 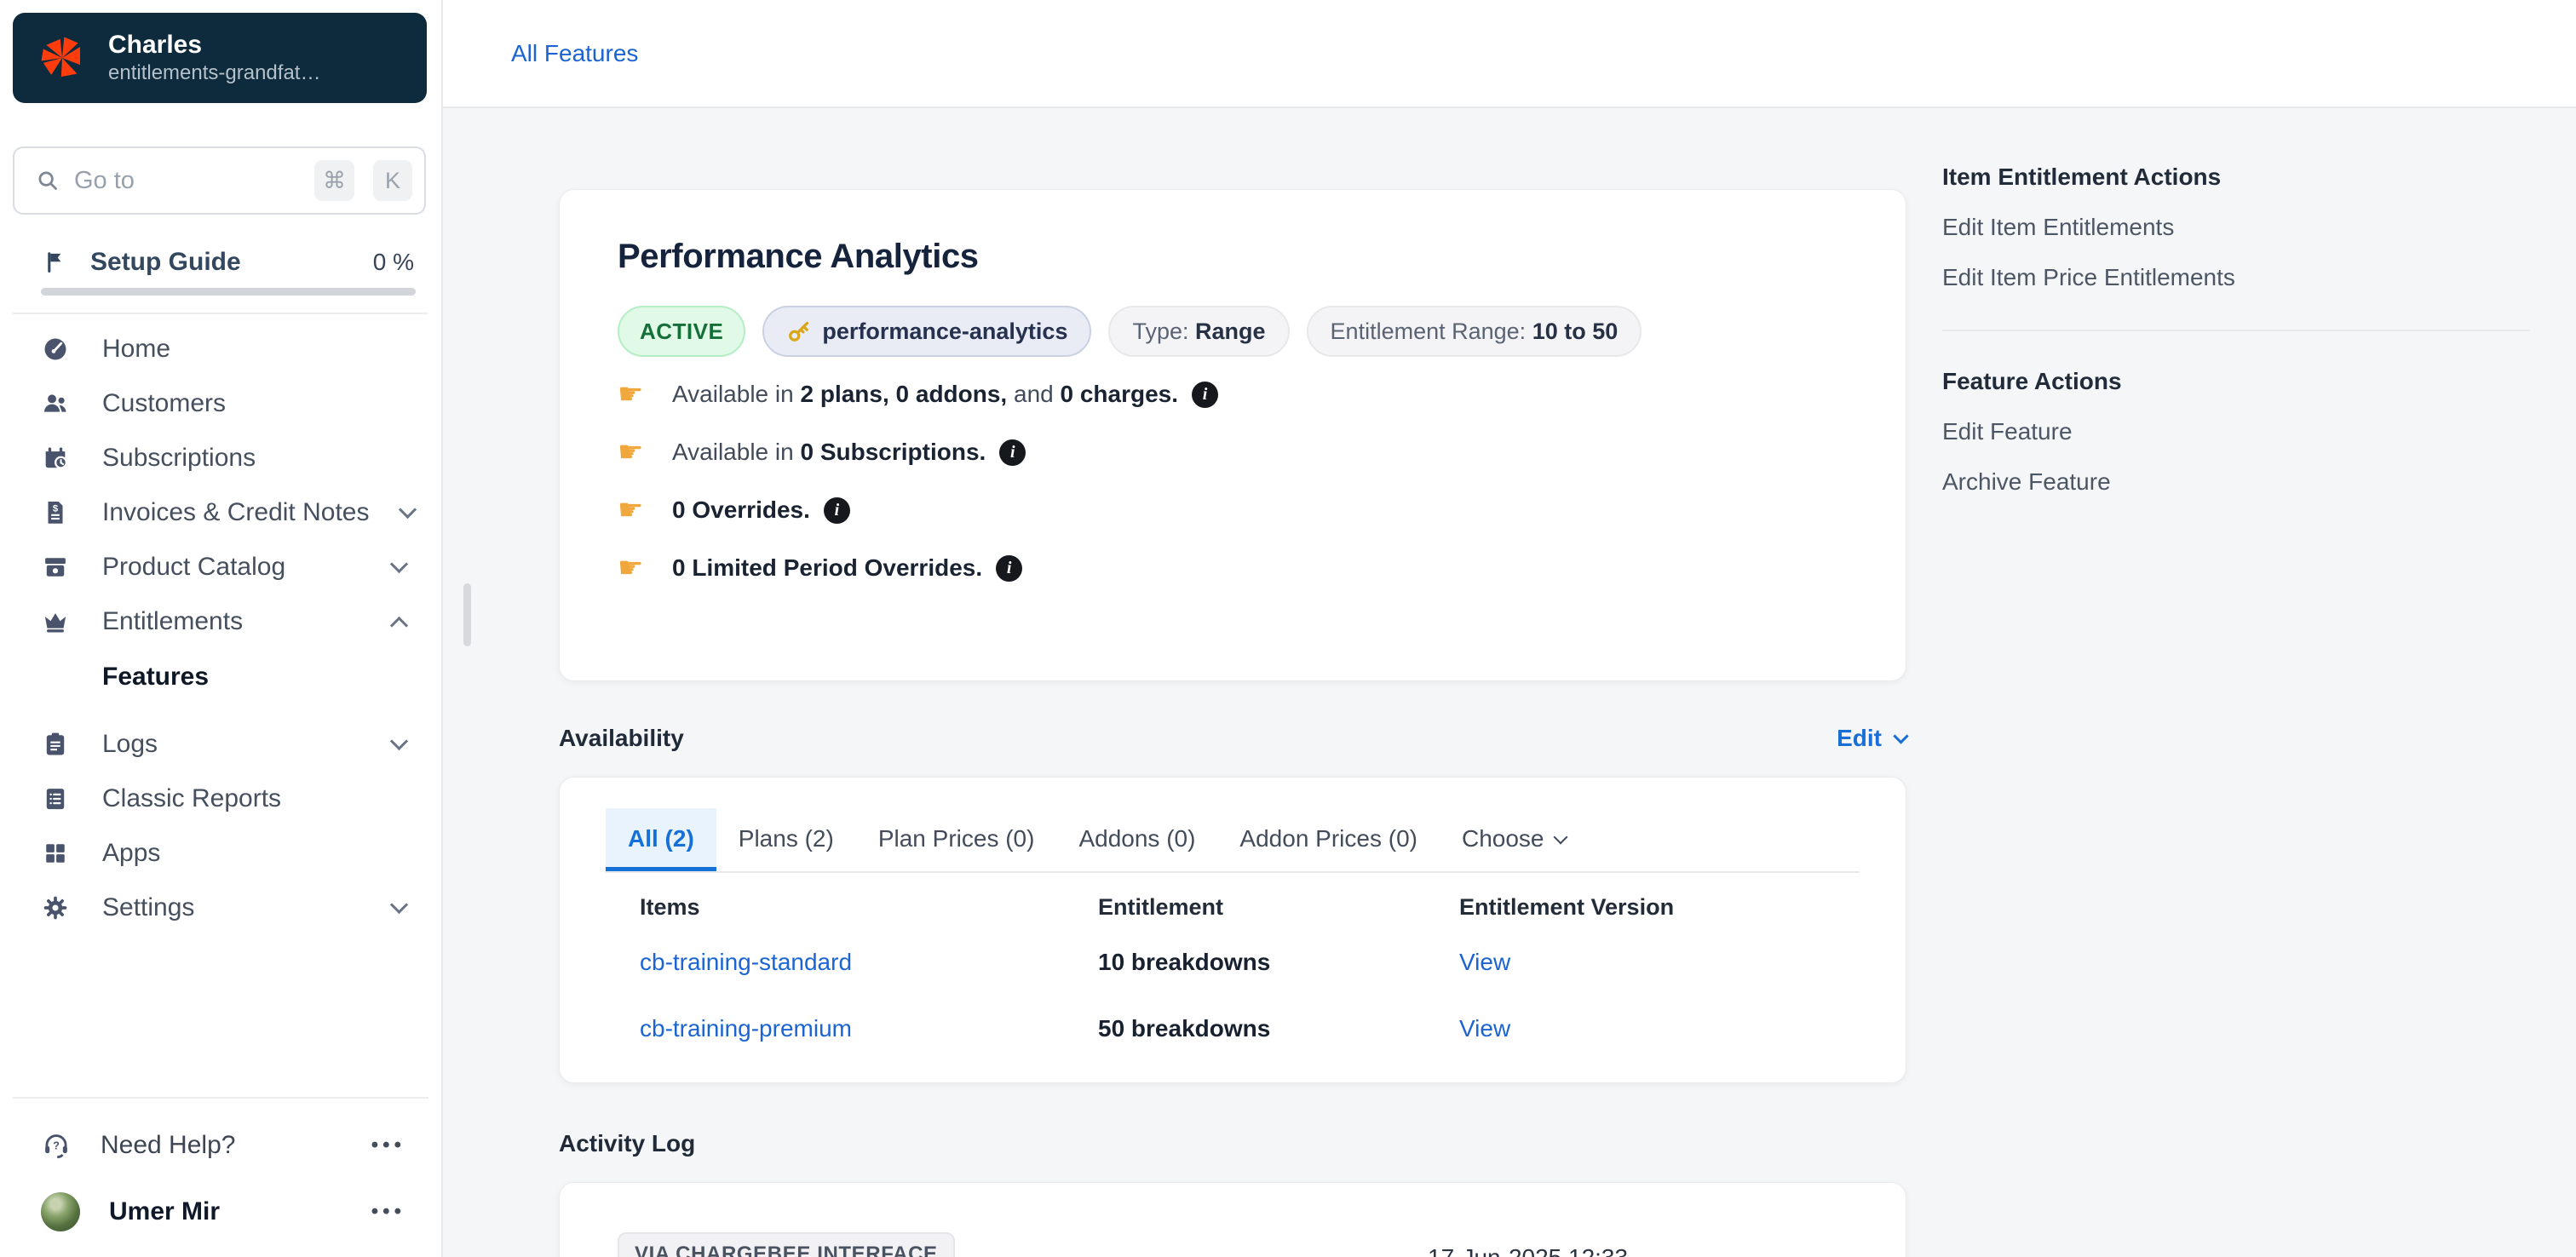 I want to click on availability-edit-button: Edit, so click(x=1873, y=738).